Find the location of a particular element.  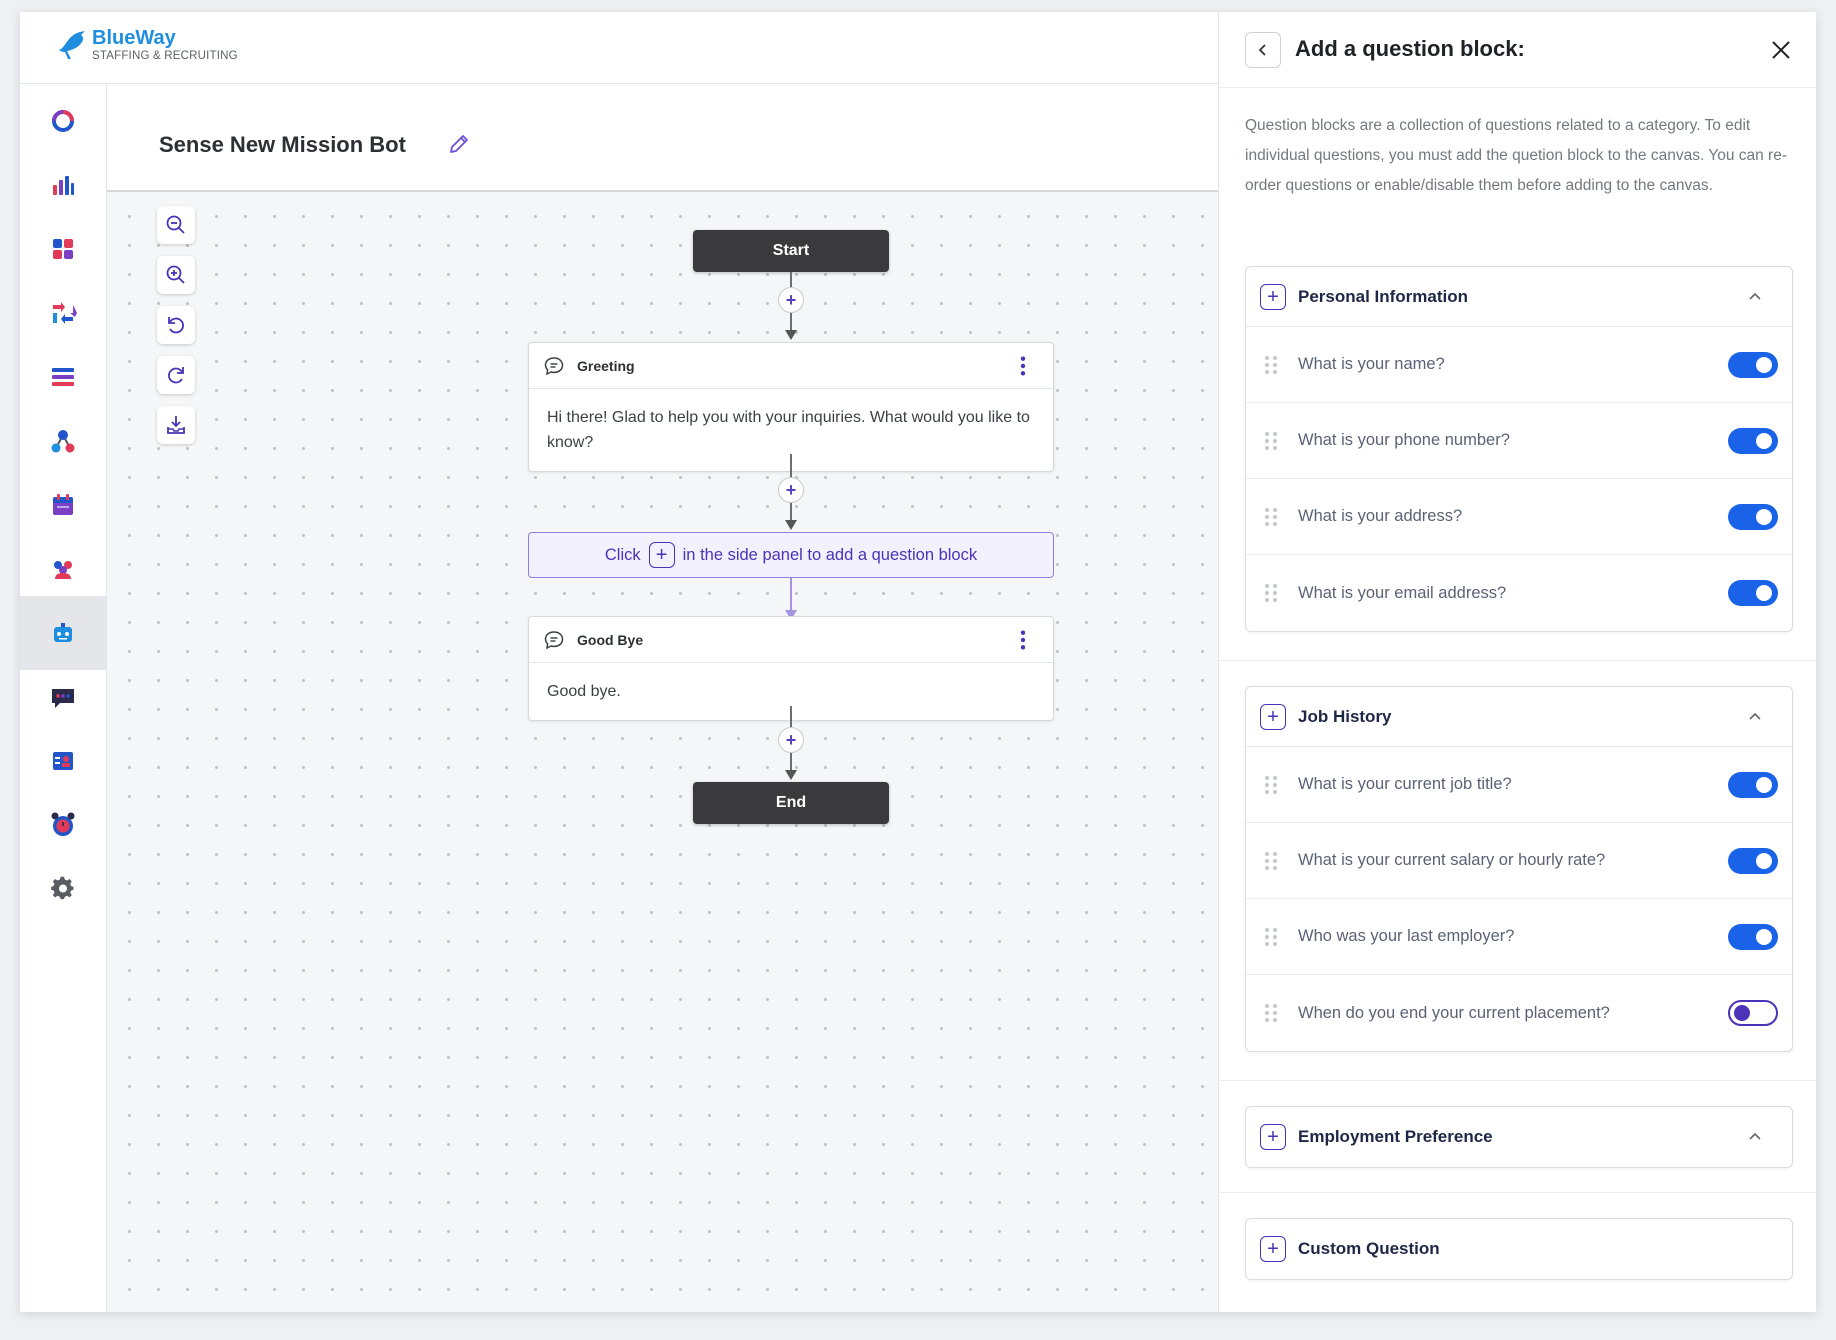

undo-button is located at coordinates (176, 325).